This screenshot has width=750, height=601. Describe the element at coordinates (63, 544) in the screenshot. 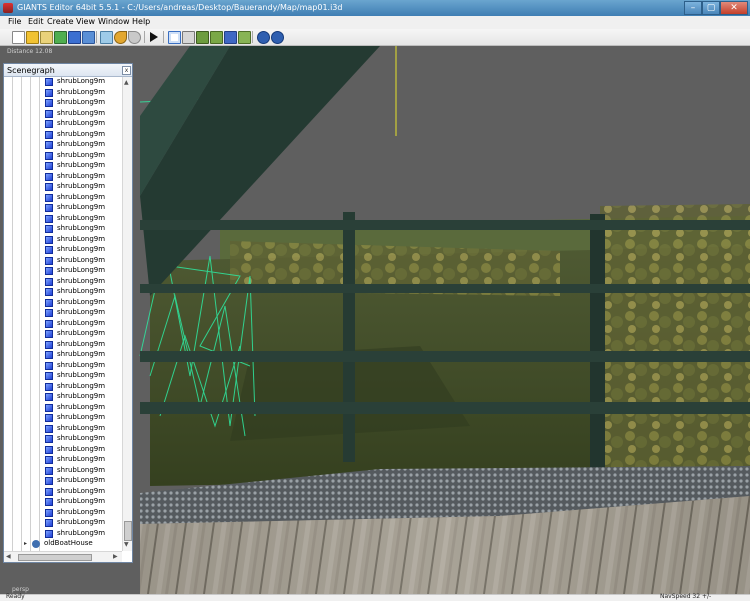

I see `scenegraph-node-group: ▸ oldBoatHouse` at that location.